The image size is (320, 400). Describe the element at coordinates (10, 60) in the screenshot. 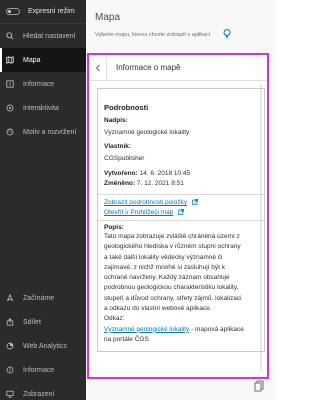

I see `map-icon` at that location.